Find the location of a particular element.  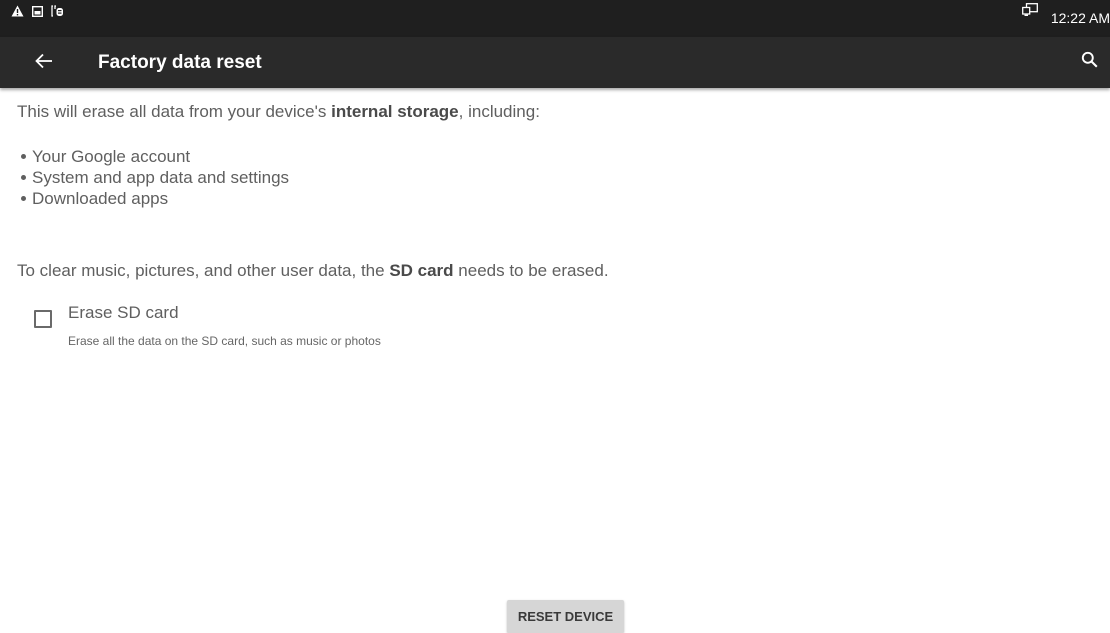

search-button is located at coordinates (1089, 62).